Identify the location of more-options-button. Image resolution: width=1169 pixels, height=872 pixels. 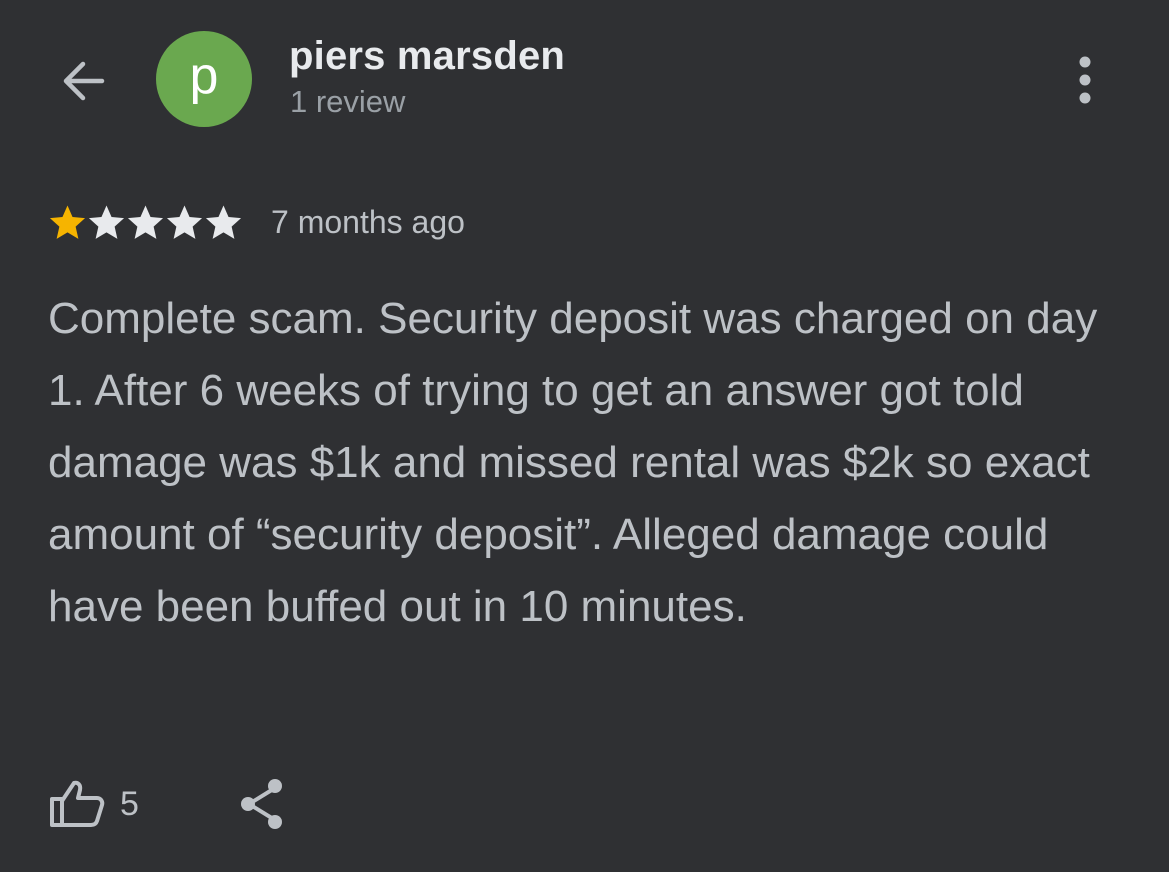
(1085, 80).